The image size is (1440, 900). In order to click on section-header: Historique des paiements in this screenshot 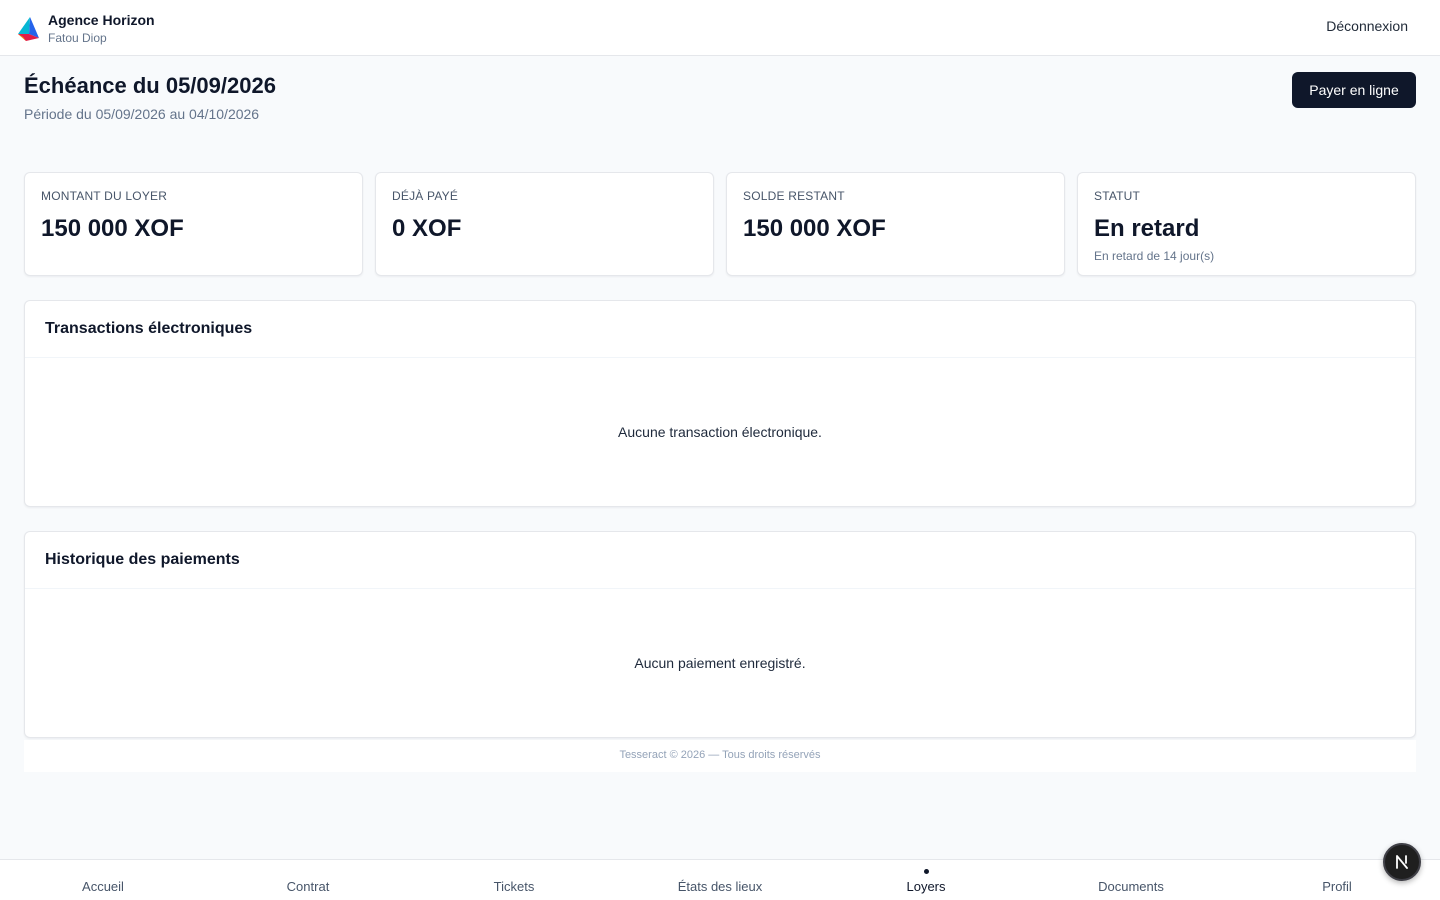, I will do `click(720, 560)`.